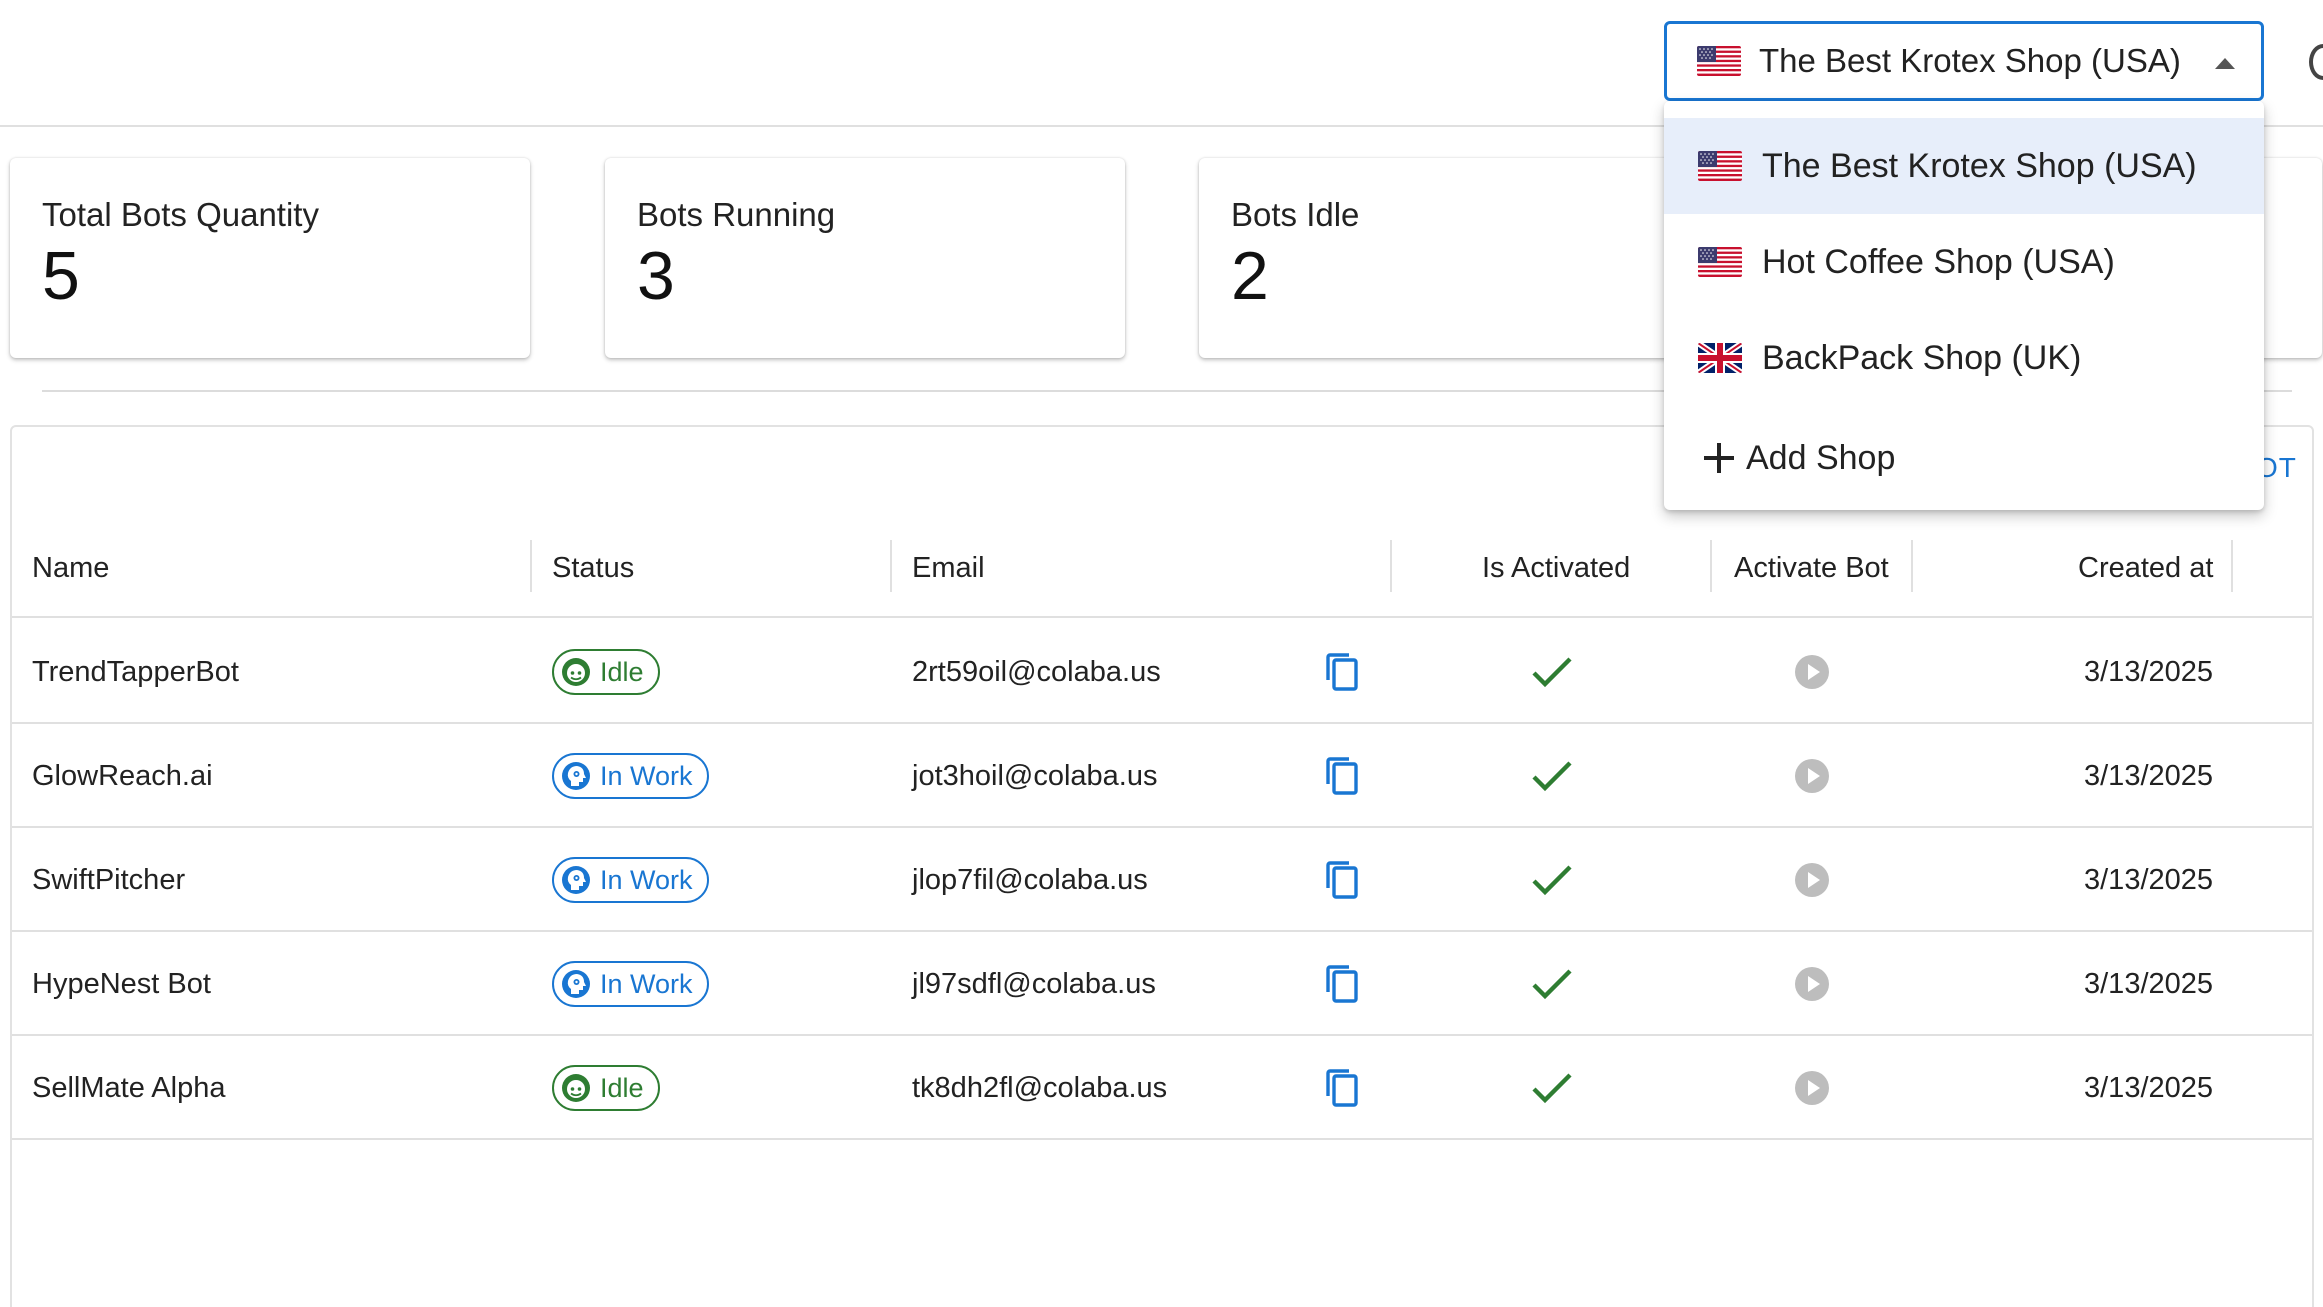 The height and width of the screenshot is (1307, 2323). Describe the element at coordinates (1964, 458) in the screenshot. I see `add-shop-button: Add Shop` at that location.